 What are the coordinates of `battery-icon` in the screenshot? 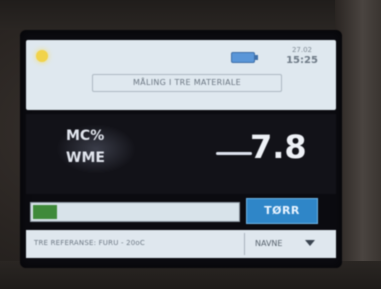 It's located at (244, 57).